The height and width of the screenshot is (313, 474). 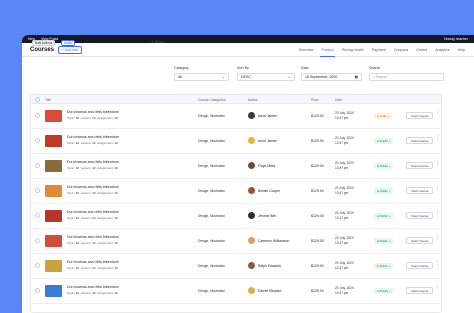 I want to click on tab-analytics: Analytics, so click(x=442, y=50).